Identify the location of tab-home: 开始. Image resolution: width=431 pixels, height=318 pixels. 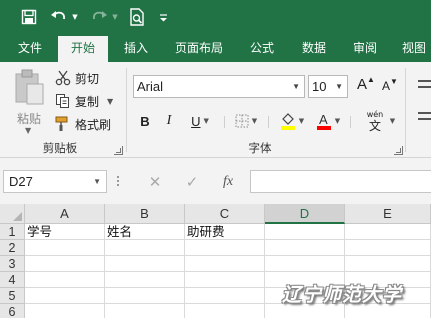
(83, 49).